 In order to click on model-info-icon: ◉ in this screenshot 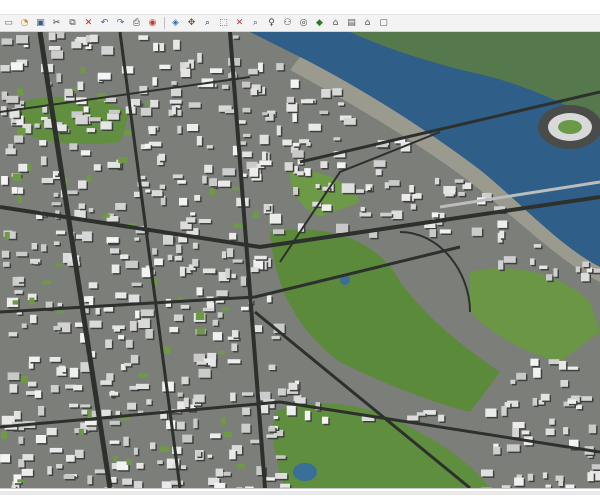, I will do `click(152, 22)`.